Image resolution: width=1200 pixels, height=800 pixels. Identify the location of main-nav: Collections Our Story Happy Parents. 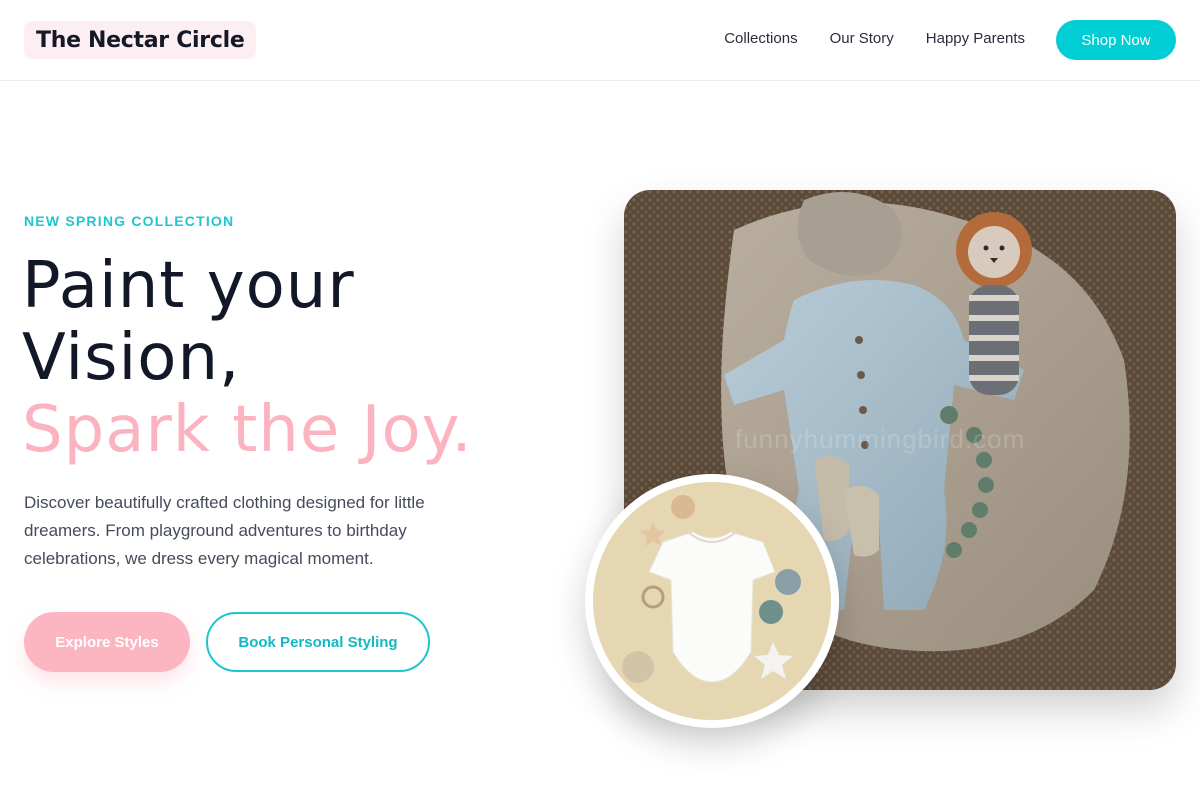
(874, 38).